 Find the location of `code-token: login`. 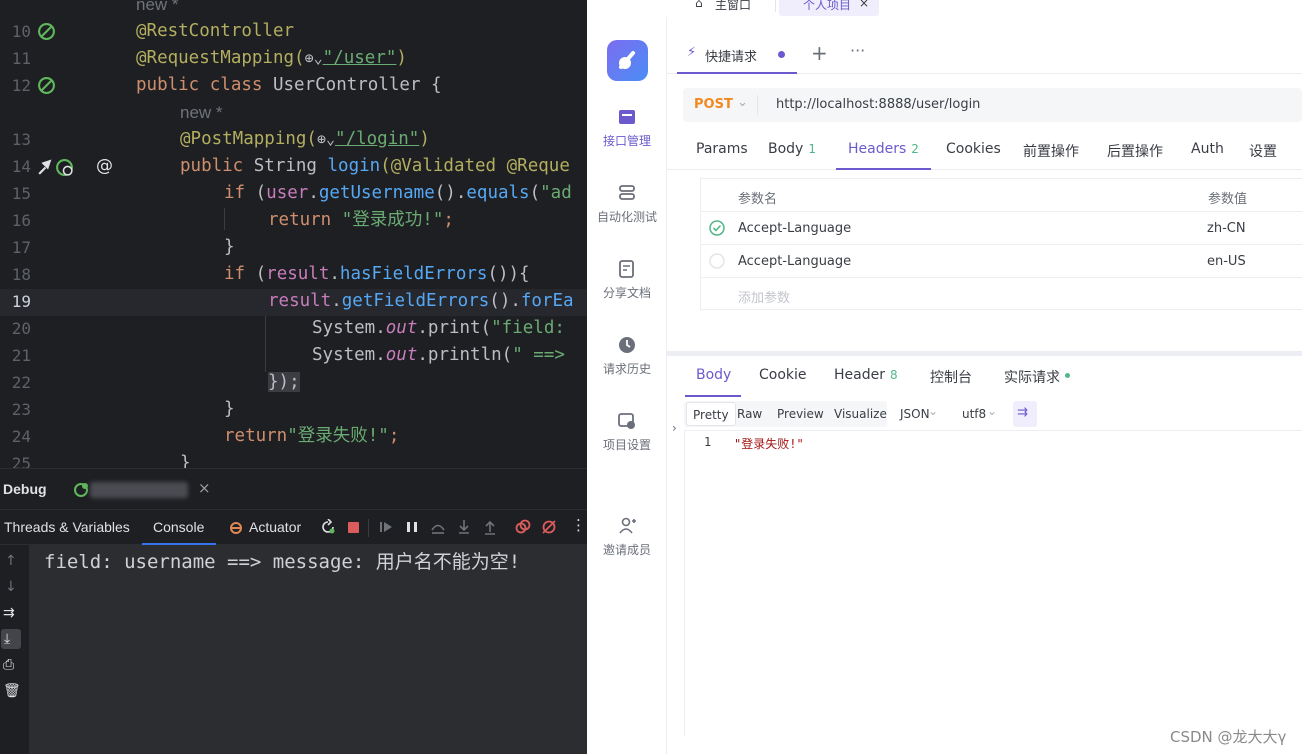

code-token: login is located at coordinates (354, 166).